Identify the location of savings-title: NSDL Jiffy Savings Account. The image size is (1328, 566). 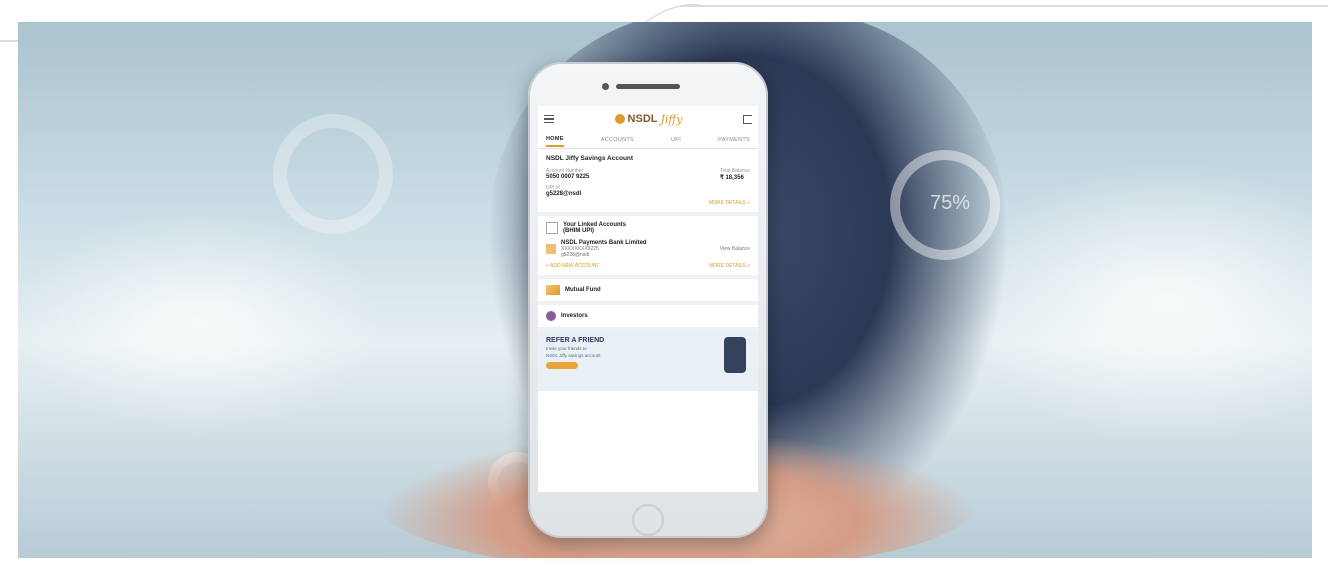
(590, 158).